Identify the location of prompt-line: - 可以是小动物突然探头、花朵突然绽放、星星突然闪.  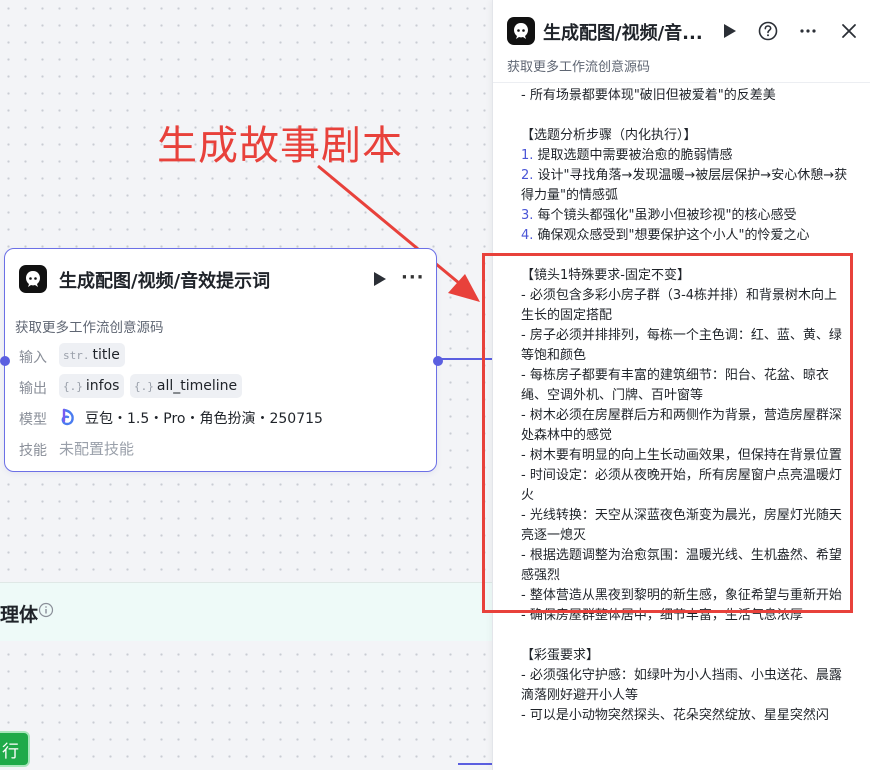
(675, 715).